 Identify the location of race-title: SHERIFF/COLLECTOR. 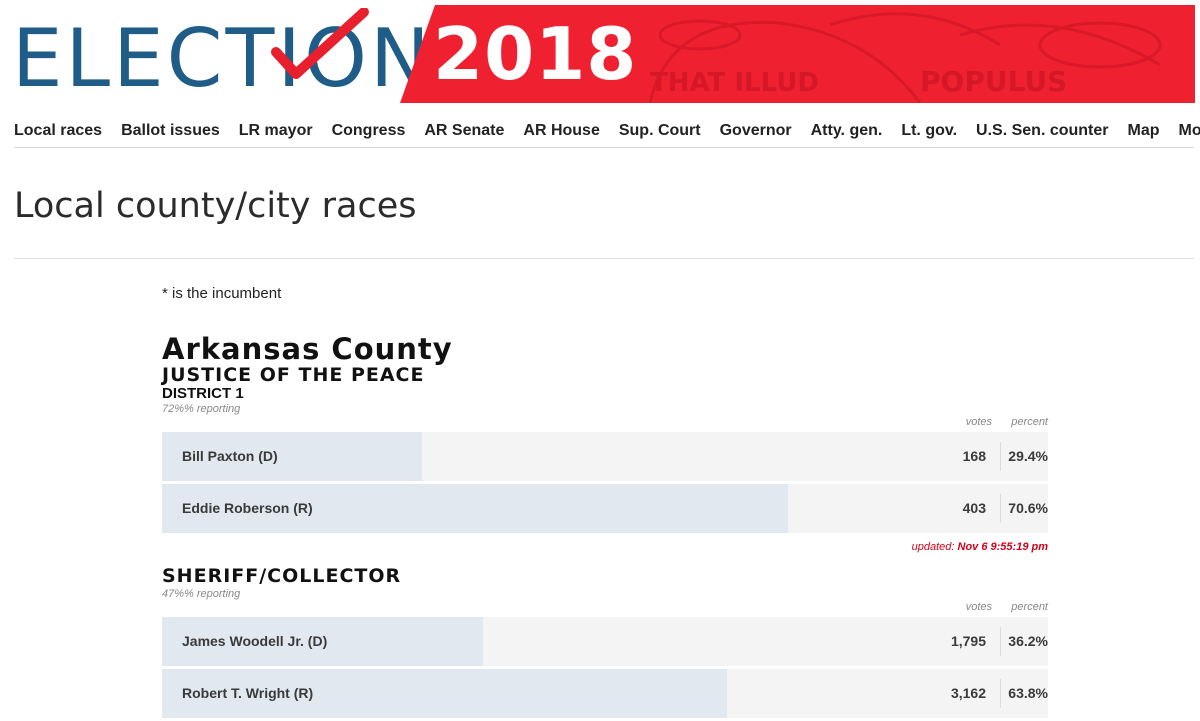
(605, 576).